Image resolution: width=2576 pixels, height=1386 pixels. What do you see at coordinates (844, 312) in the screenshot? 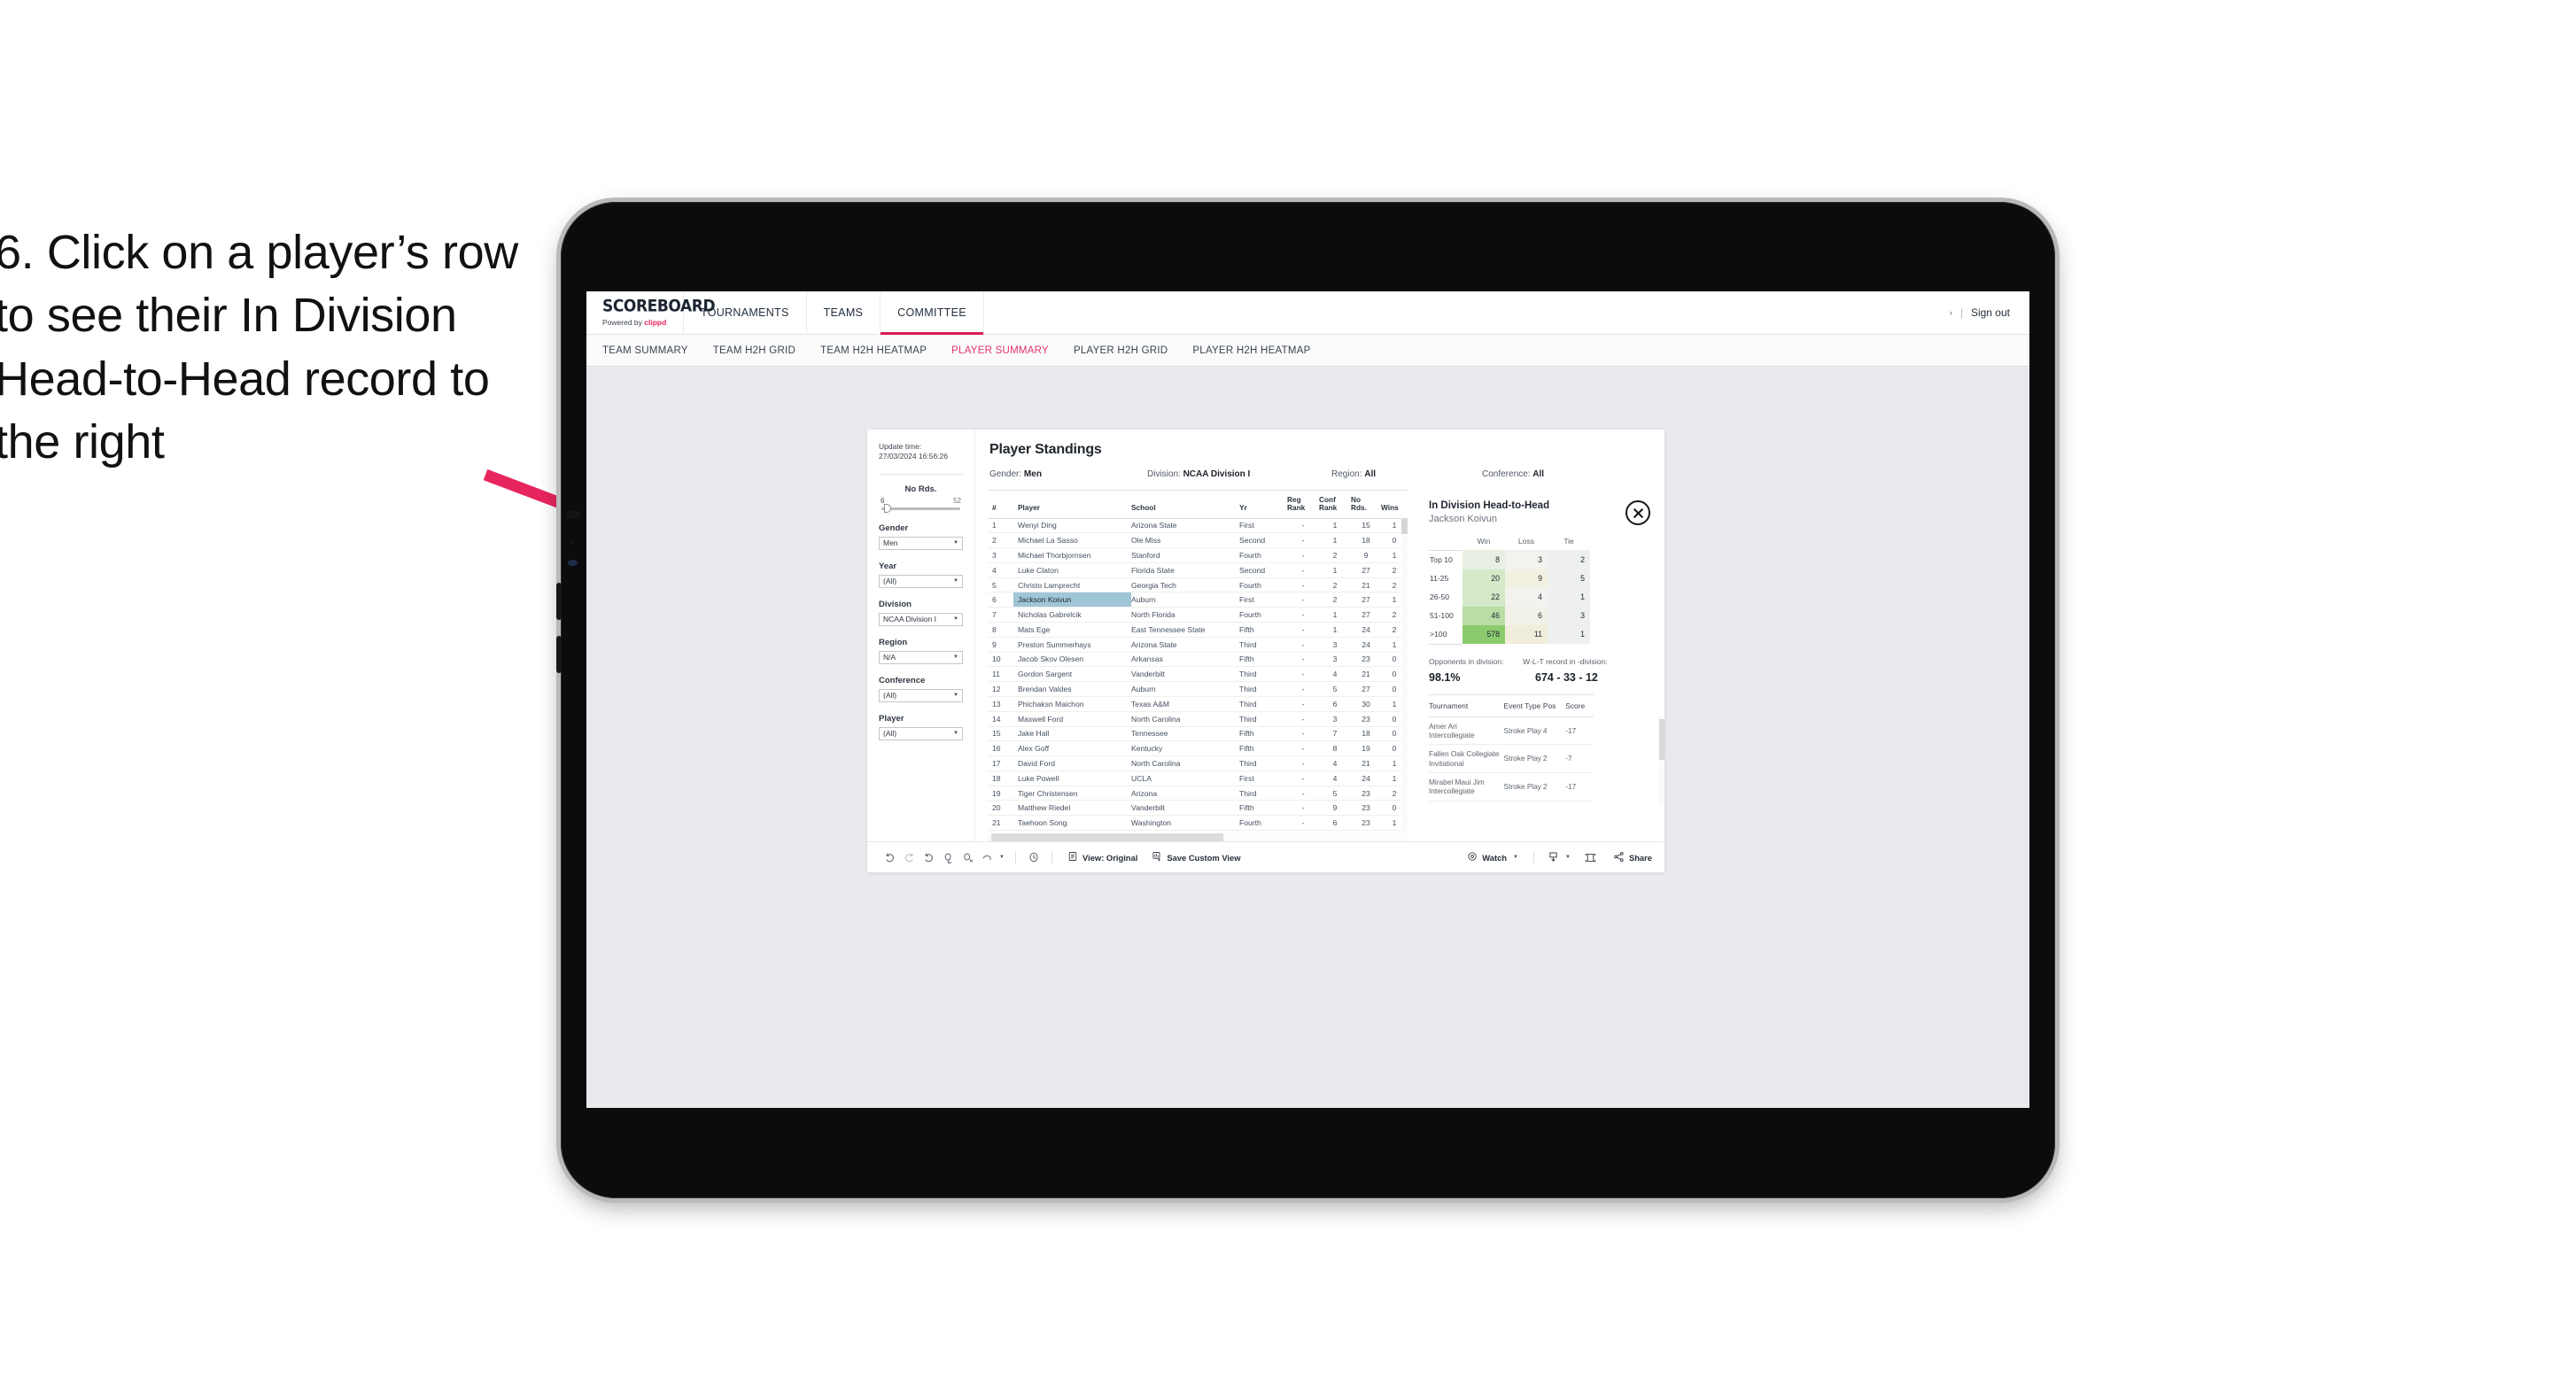
I see `nav-teams: TEAMS` at bounding box center [844, 312].